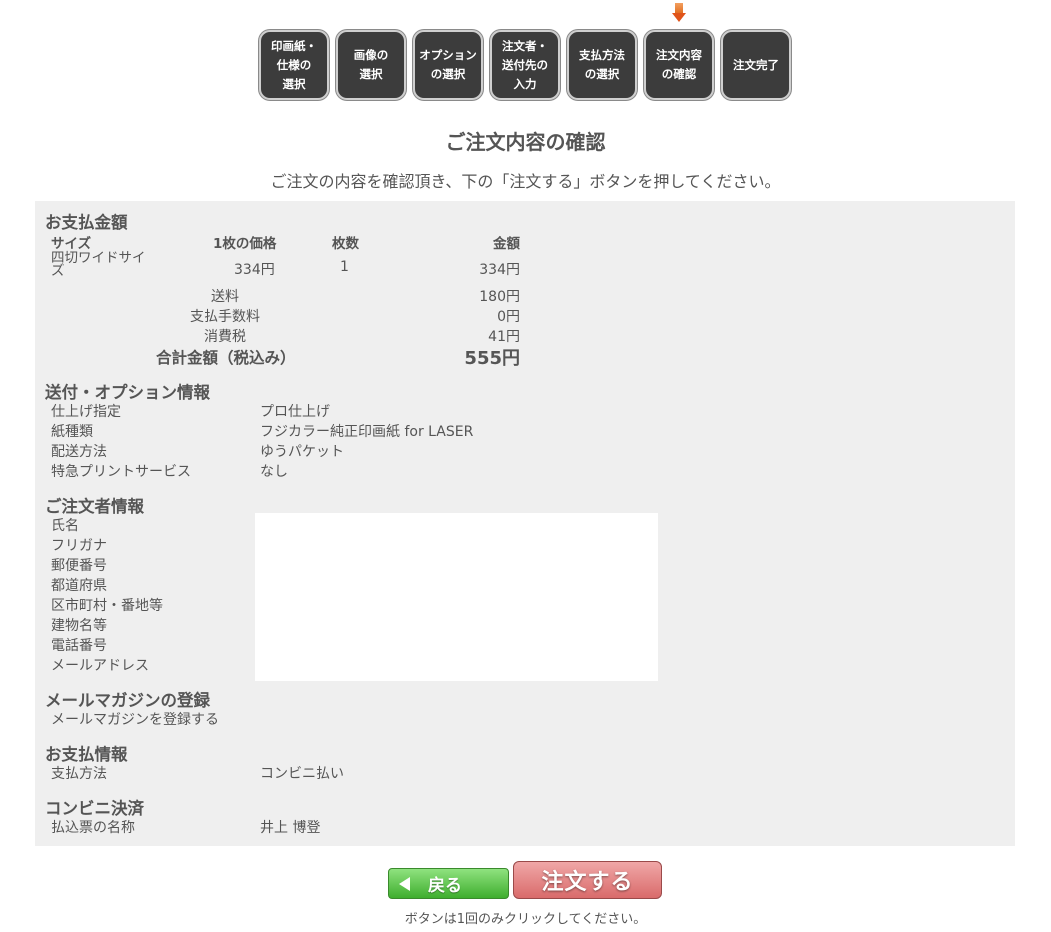 The image size is (1051, 932). Describe the element at coordinates (756, 65) in the screenshot. I see `step-order-complete: 注文完了` at that location.